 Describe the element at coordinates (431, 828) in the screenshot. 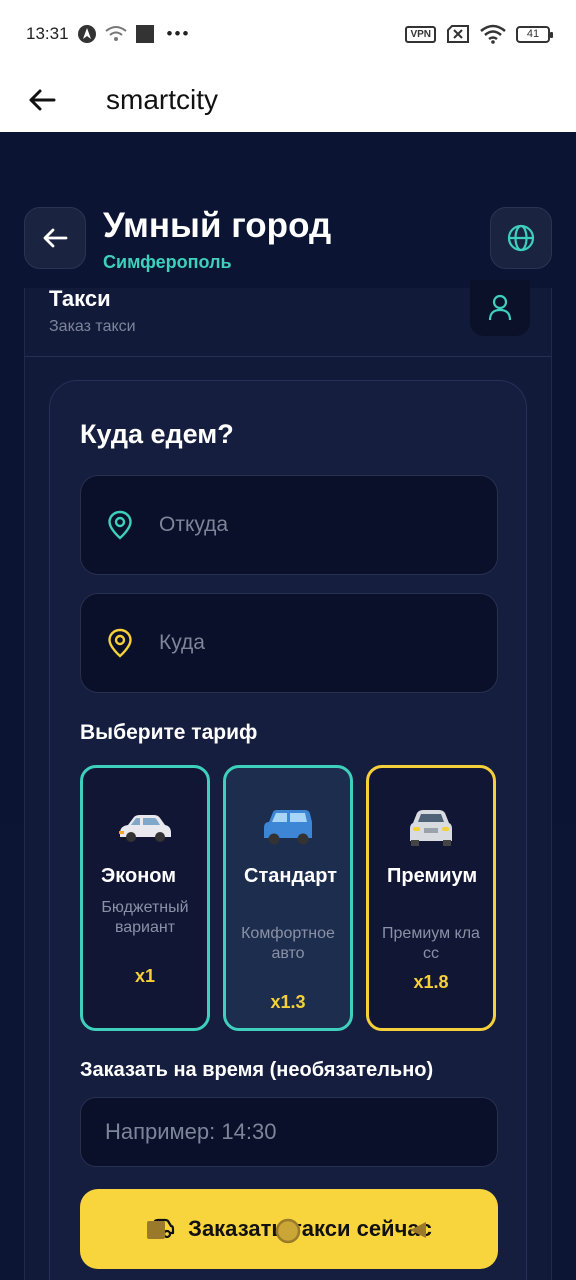

I see `premium-car-icon` at that location.